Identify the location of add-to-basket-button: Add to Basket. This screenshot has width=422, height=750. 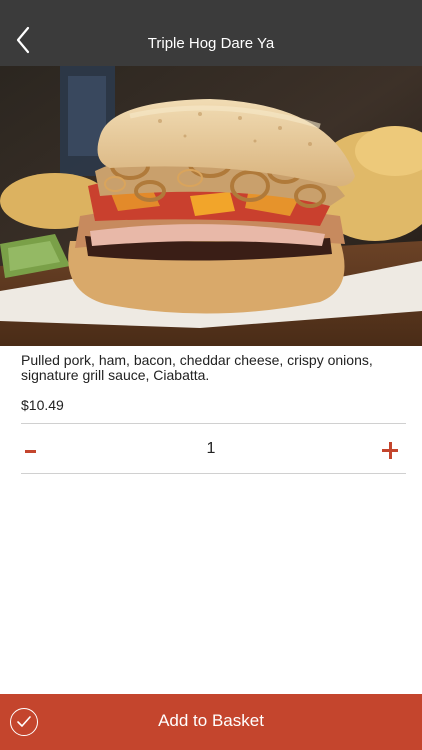
(211, 722).